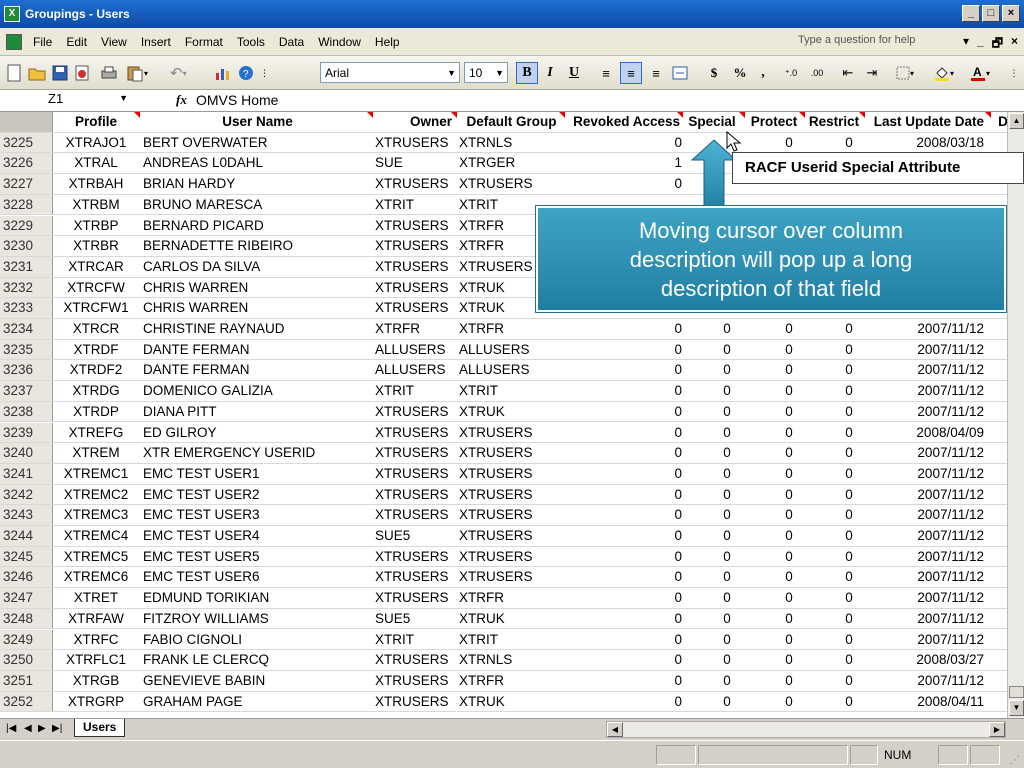  I want to click on cell-default-group: ALLUSERS, so click(510, 350).